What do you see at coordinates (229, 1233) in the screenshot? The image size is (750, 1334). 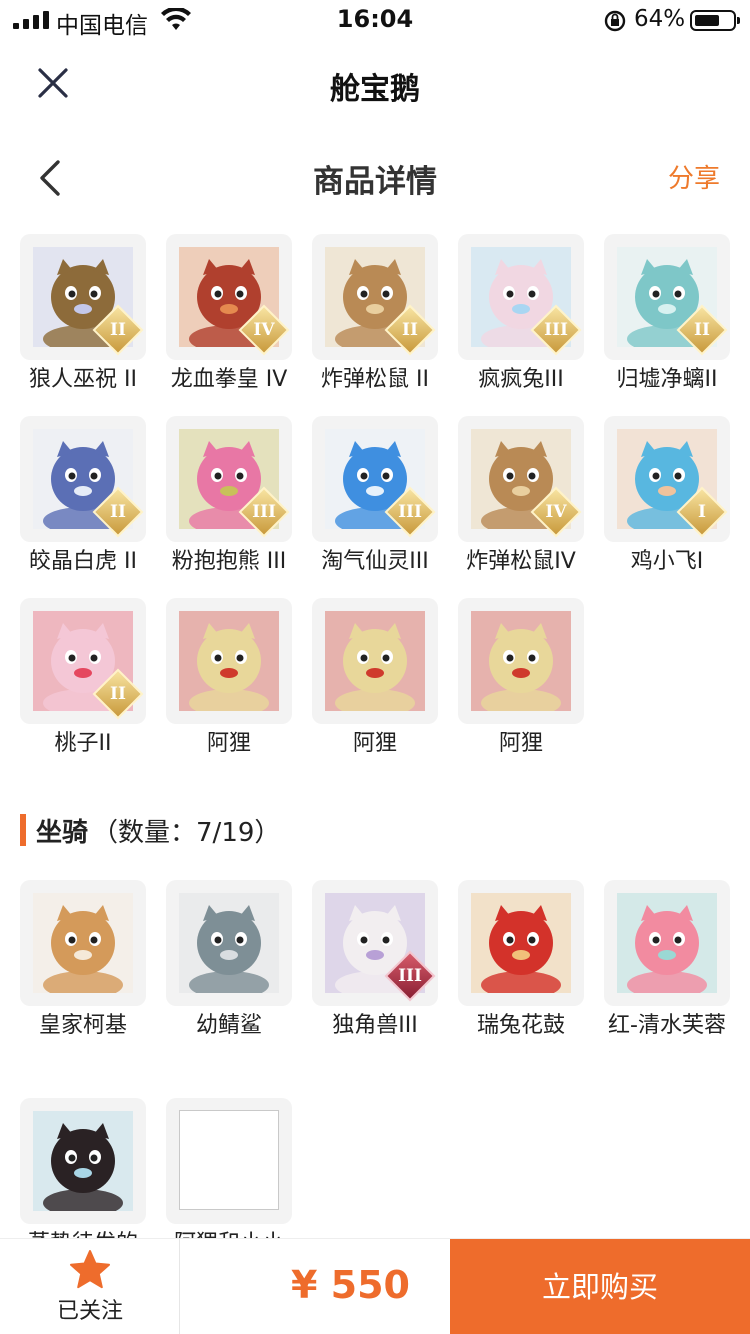 I see `item-name: 阿狸和小小` at bounding box center [229, 1233].